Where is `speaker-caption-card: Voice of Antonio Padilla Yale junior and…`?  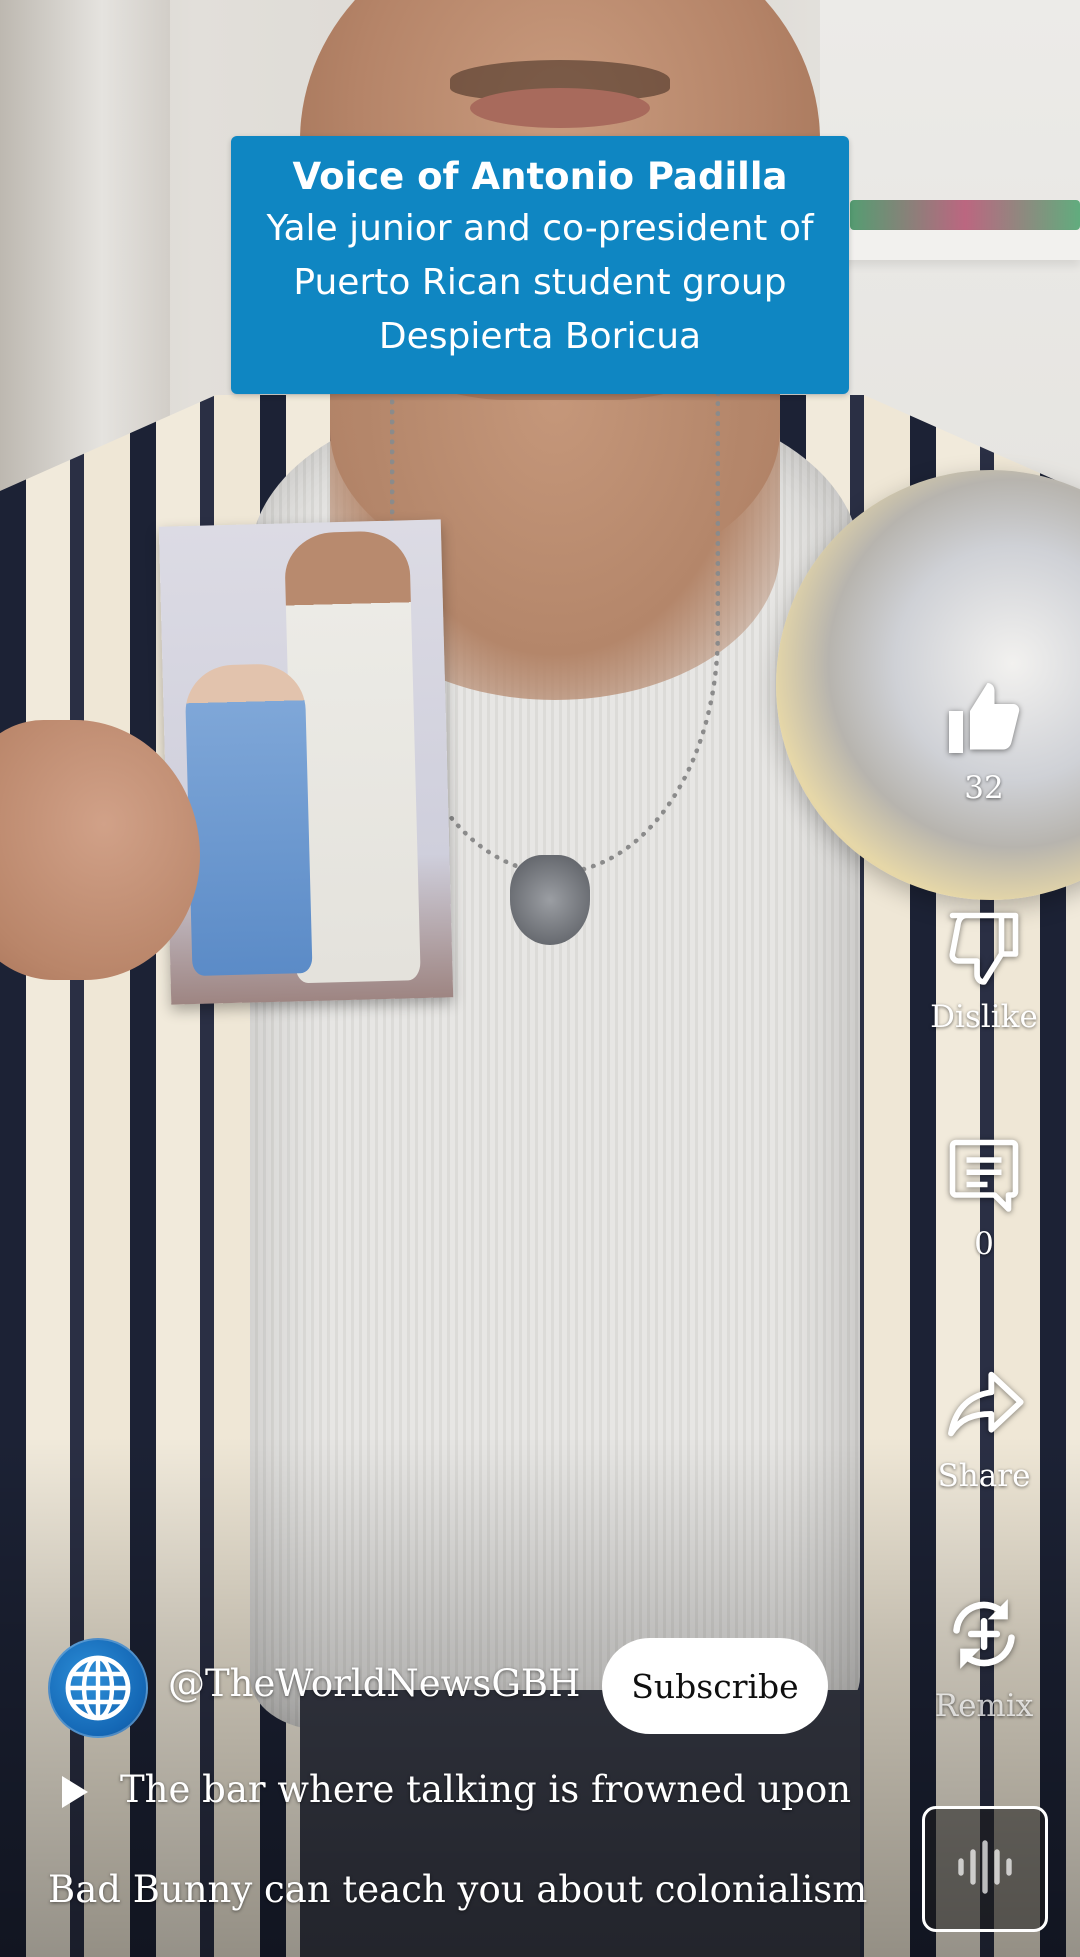
speaker-caption-card: Voice of Antonio Padilla Yale junior and… is located at coordinates (540, 265).